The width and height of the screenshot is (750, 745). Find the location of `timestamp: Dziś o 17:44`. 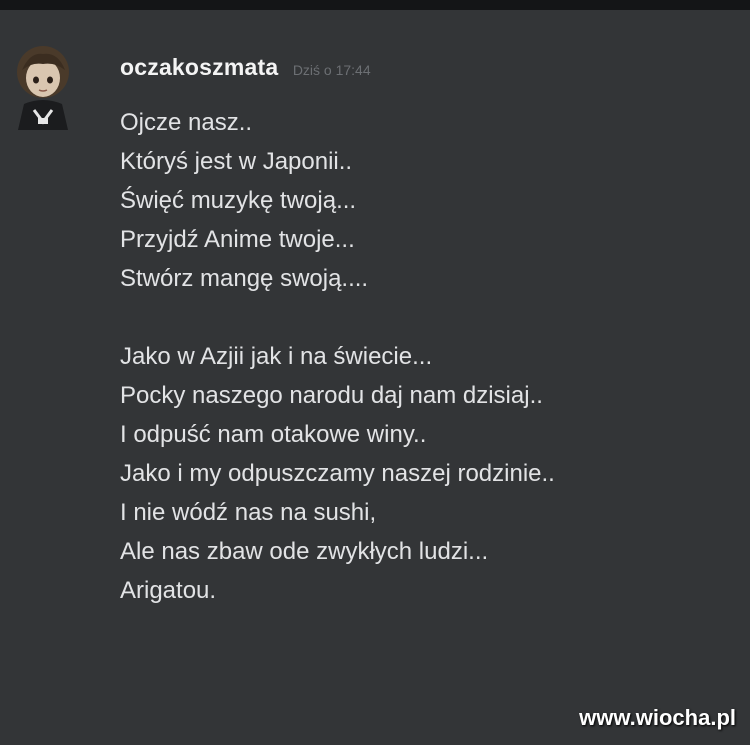

timestamp: Dziś o 17:44 is located at coordinates (331, 70).